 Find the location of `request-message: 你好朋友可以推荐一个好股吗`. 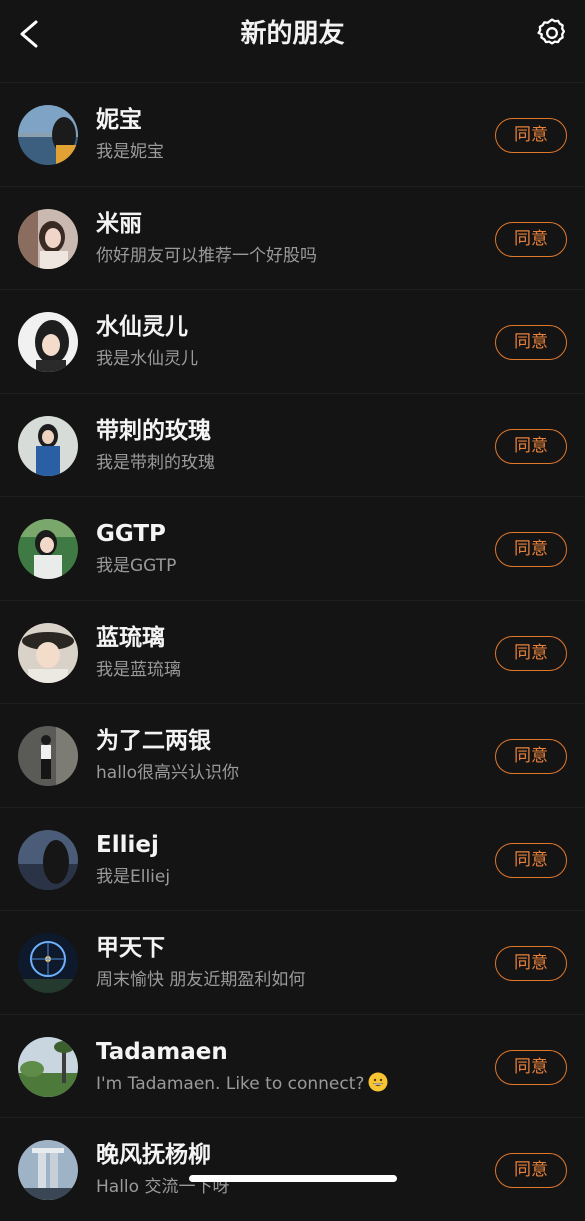

request-message: 你好朋友可以推荐一个好股吗 is located at coordinates (206, 255).